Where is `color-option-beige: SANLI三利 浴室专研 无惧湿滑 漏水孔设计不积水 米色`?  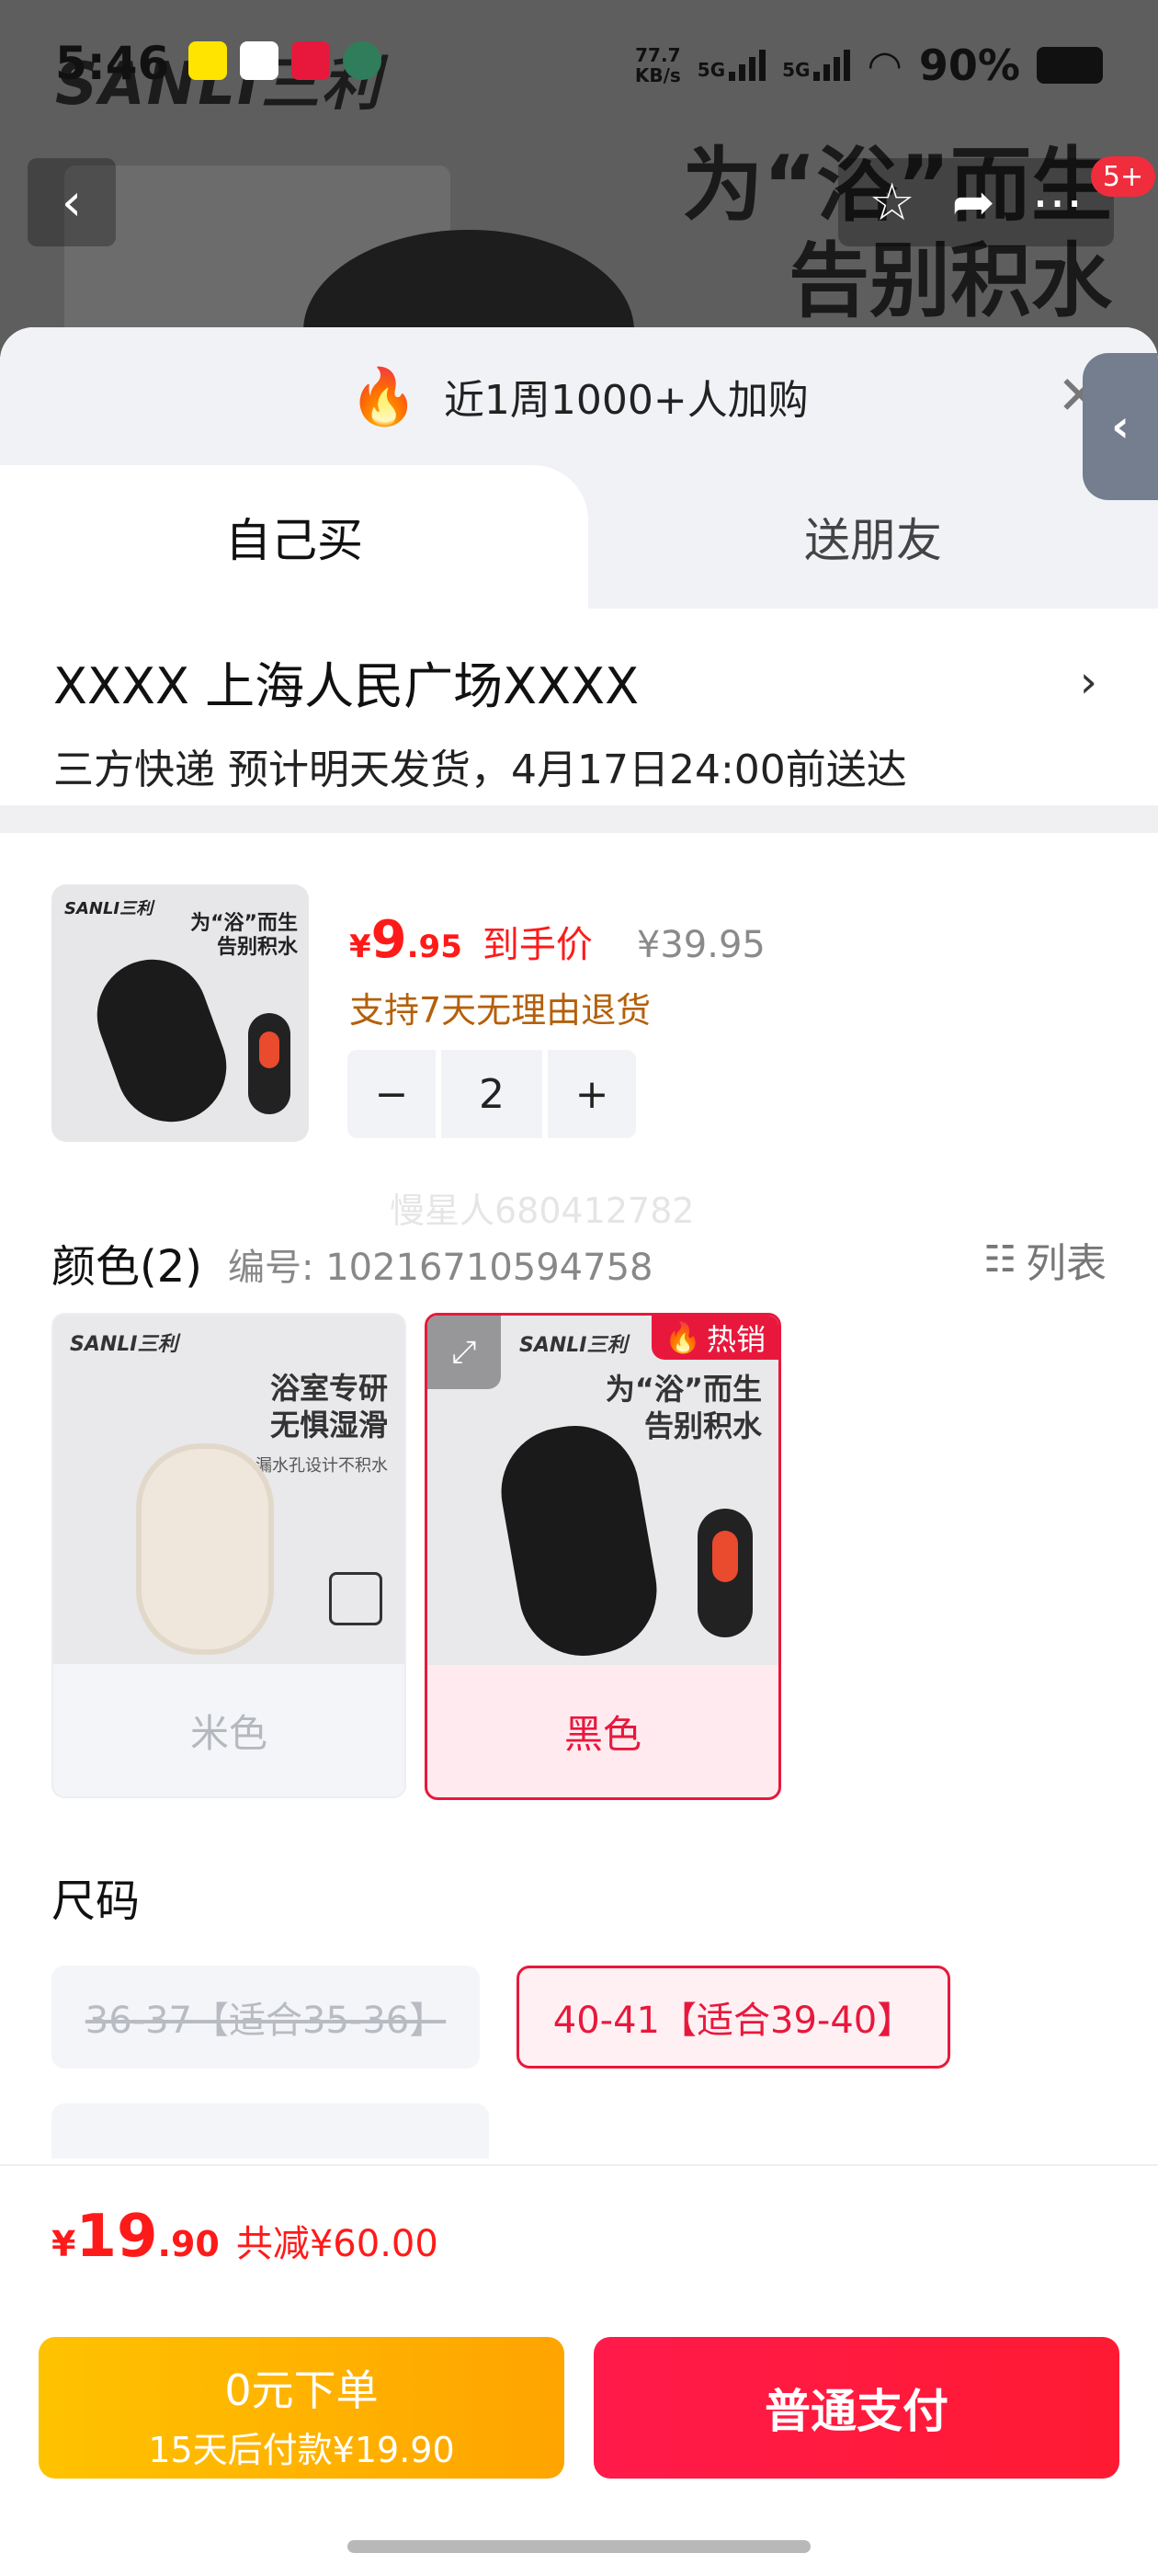
color-option-beige: SANLI三利 浴室专研 无惧湿滑 漏水孔设计不积水 米色 is located at coordinates (228, 1555).